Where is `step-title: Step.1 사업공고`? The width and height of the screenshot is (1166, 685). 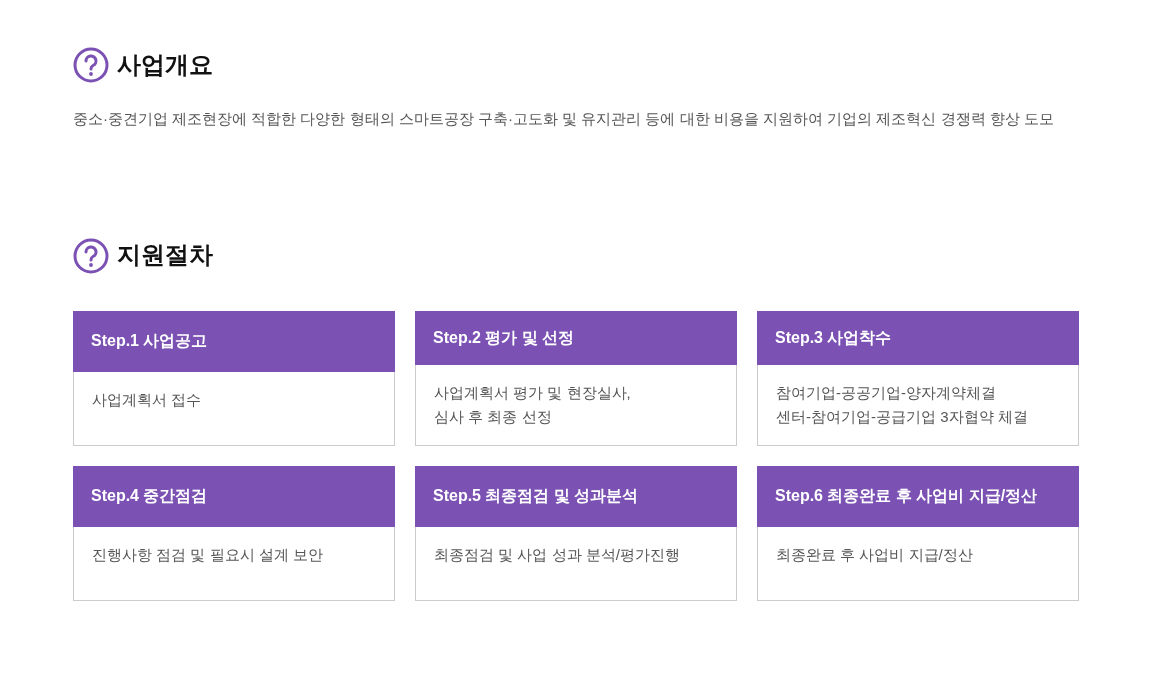 step-title: Step.1 사업공고 is located at coordinates (234, 341).